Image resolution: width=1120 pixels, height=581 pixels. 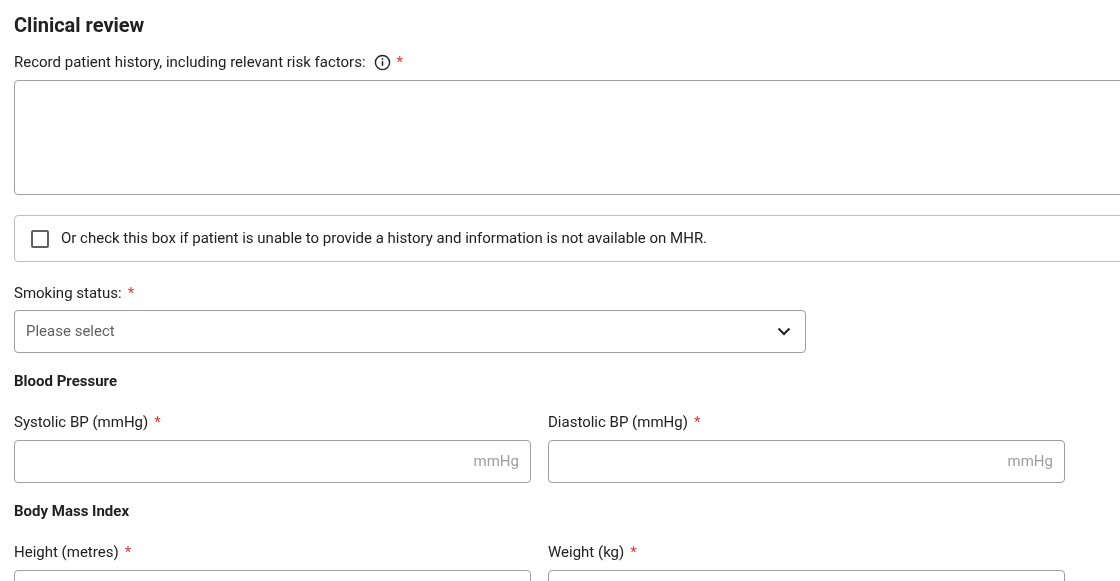 I want to click on field-label: Systolic BP (mmHg), so click(x=81, y=422).